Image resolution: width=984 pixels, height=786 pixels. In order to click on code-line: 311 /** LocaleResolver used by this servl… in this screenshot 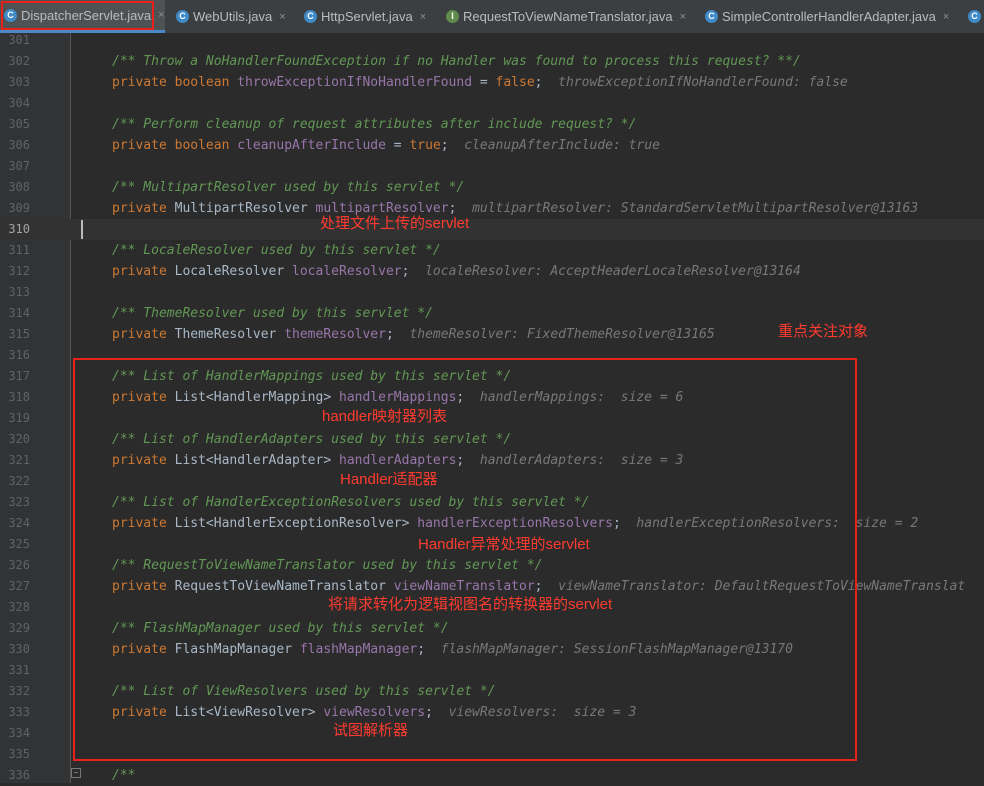, I will do `click(492, 250)`.